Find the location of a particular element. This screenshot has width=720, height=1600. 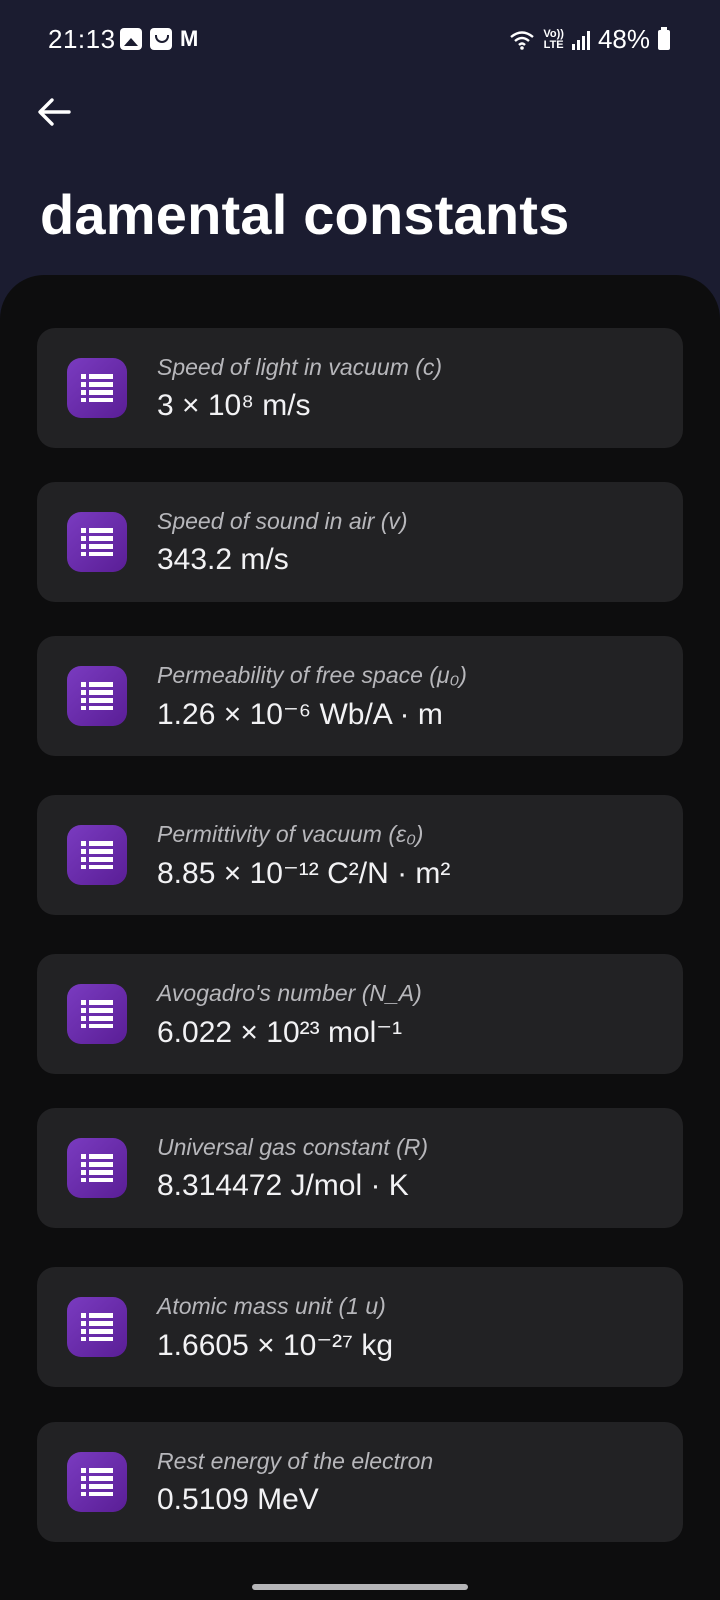

constant-value: 8.85 × 10⁻¹² C²/N · m² is located at coordinates (304, 873).